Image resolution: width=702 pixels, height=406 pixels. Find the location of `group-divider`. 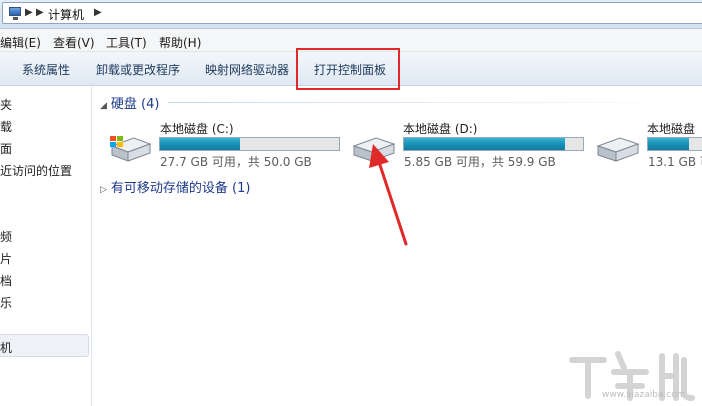

group-divider is located at coordinates (435, 102).